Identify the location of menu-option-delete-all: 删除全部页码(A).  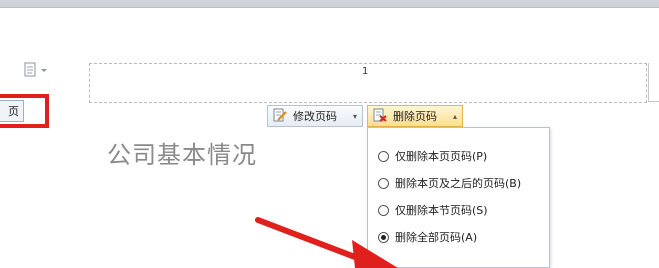
(427, 237).